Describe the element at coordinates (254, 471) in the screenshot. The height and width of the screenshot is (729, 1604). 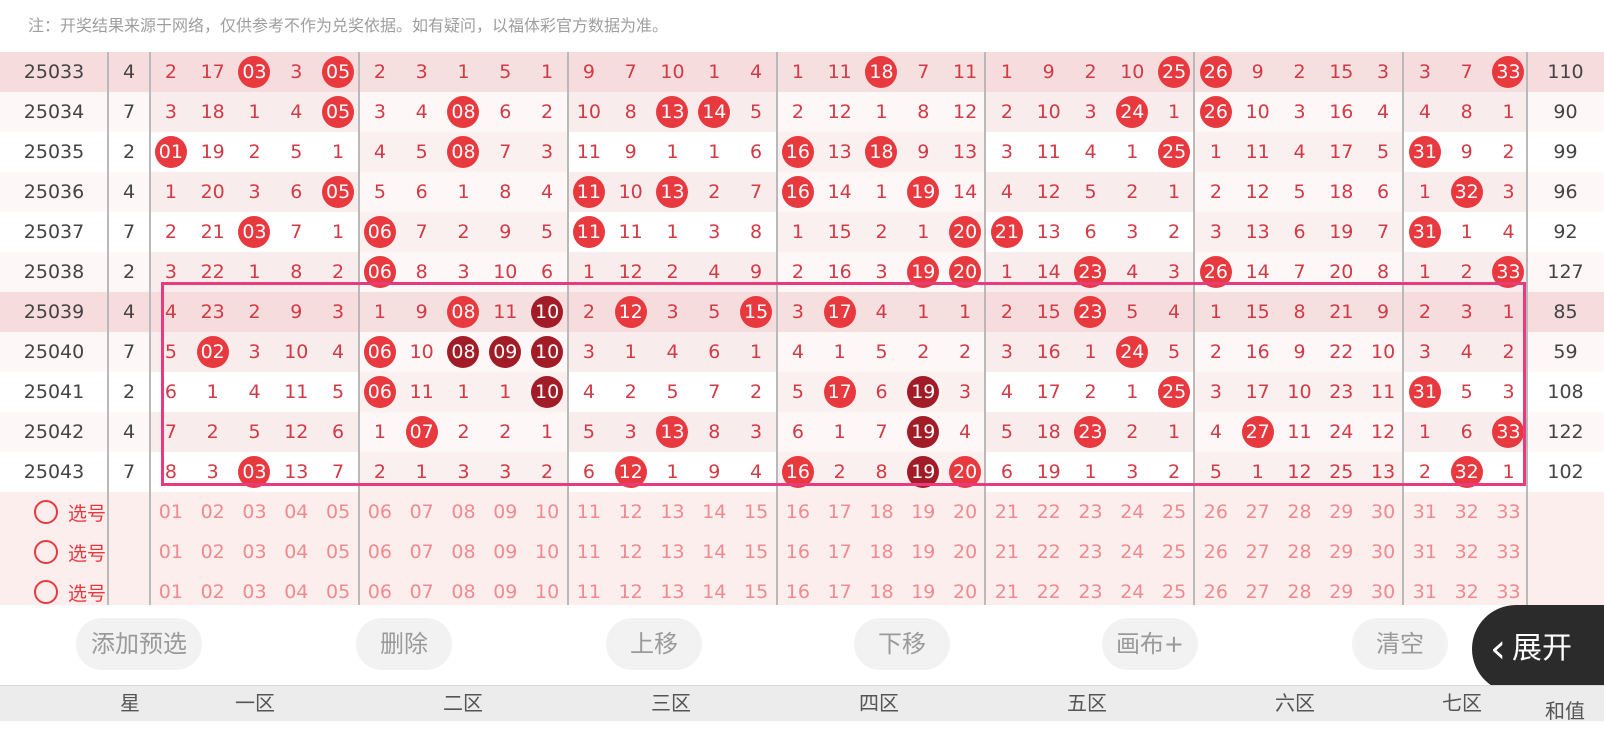
I see `drawn-ball: 03` at that location.